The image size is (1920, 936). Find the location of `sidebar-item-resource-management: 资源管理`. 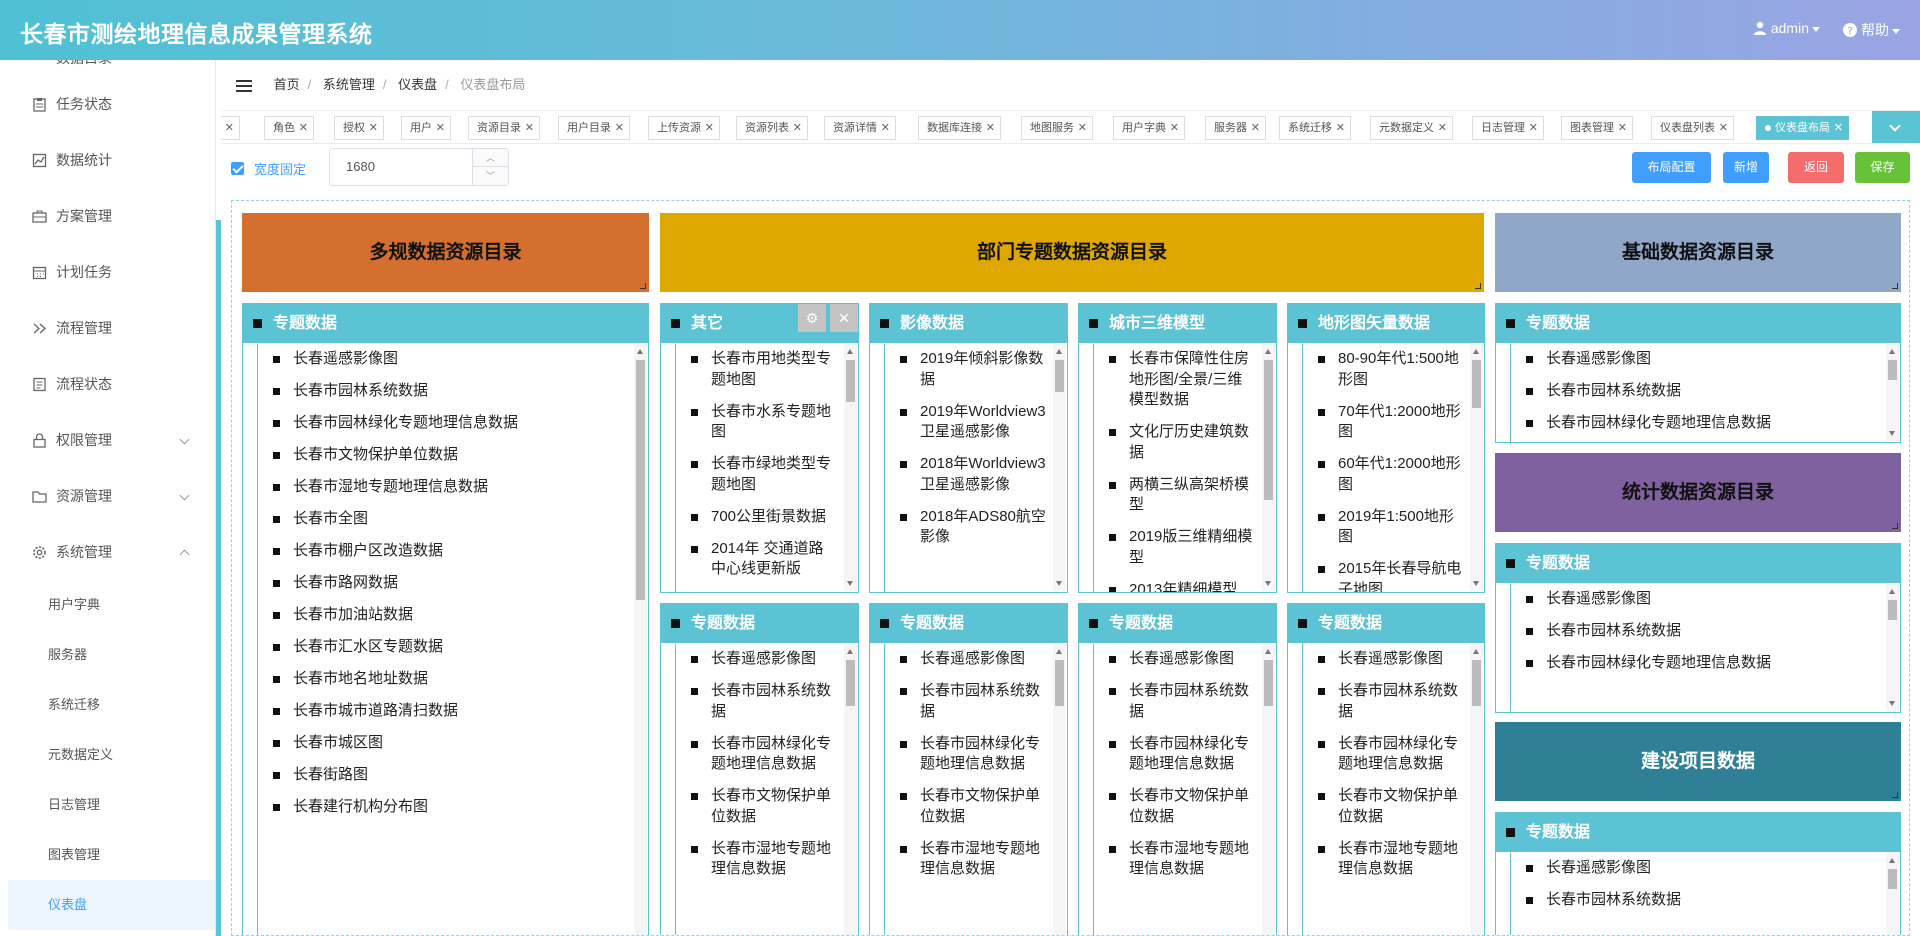

sidebar-item-resource-management: 资源管理 is located at coordinates (107, 496).